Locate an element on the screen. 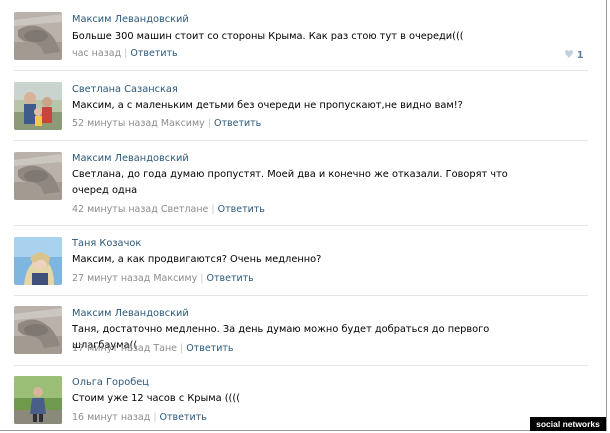 The height and width of the screenshot is (433, 610). author-name: Светлана Сазанская is located at coordinates (125, 89).